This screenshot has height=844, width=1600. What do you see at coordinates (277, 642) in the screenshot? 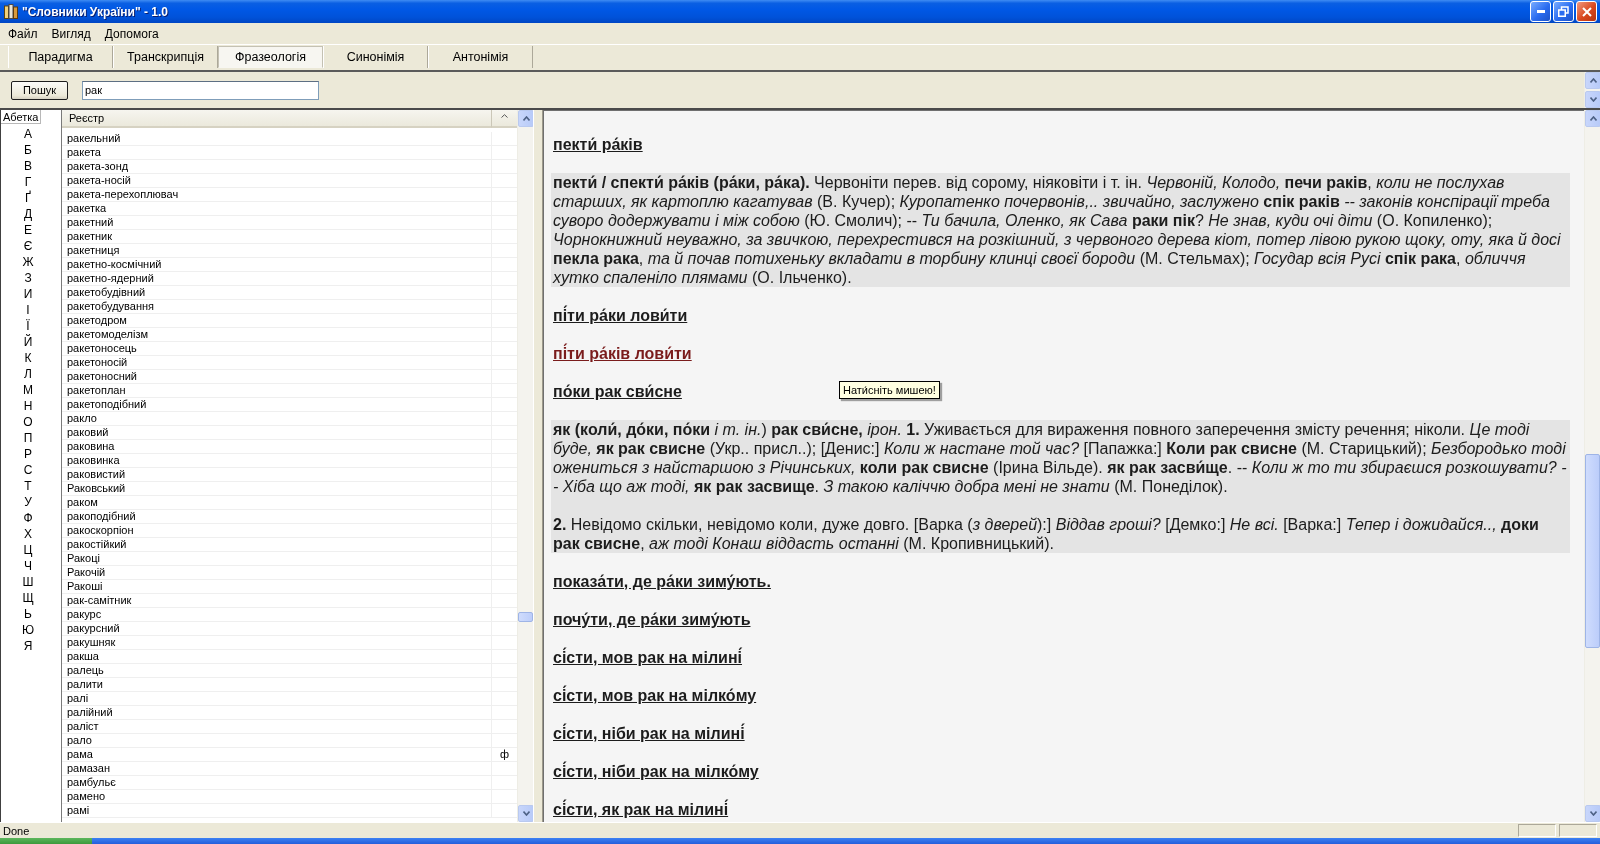
I see `word-item: ракушняк` at bounding box center [277, 642].